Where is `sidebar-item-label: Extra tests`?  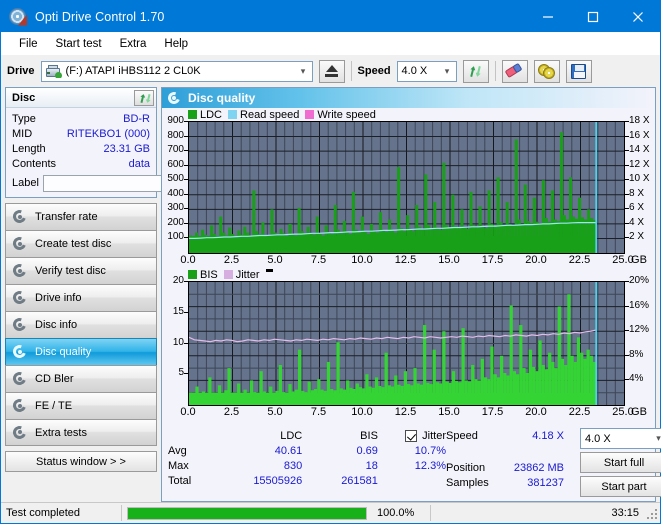
sidebar-item-label: Extra tests is located at coordinates (61, 432).